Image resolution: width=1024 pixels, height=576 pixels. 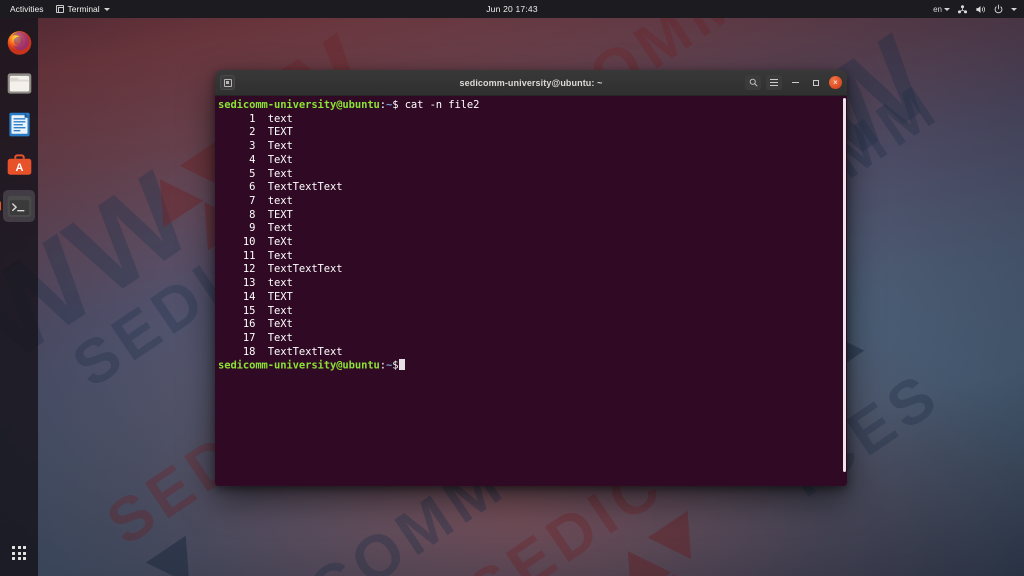 What do you see at coordinates (980, 9) in the screenshot?
I see `volume-icon` at bounding box center [980, 9].